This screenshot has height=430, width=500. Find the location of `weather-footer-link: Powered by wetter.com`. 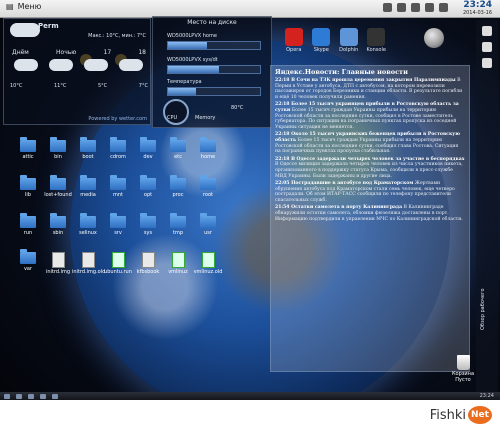

weather-footer-link: Powered by wetter.com is located at coordinates (117, 119).